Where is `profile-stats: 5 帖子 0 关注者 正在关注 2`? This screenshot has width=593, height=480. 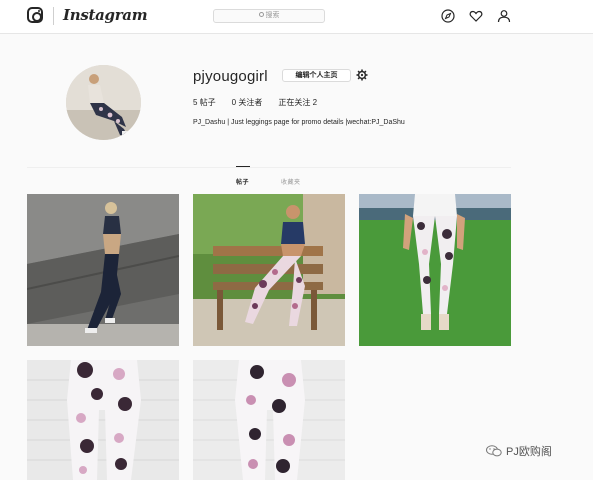
profile-stats: 5 帖子 0 关注者 正在关注 2 is located at coordinates (263, 102).